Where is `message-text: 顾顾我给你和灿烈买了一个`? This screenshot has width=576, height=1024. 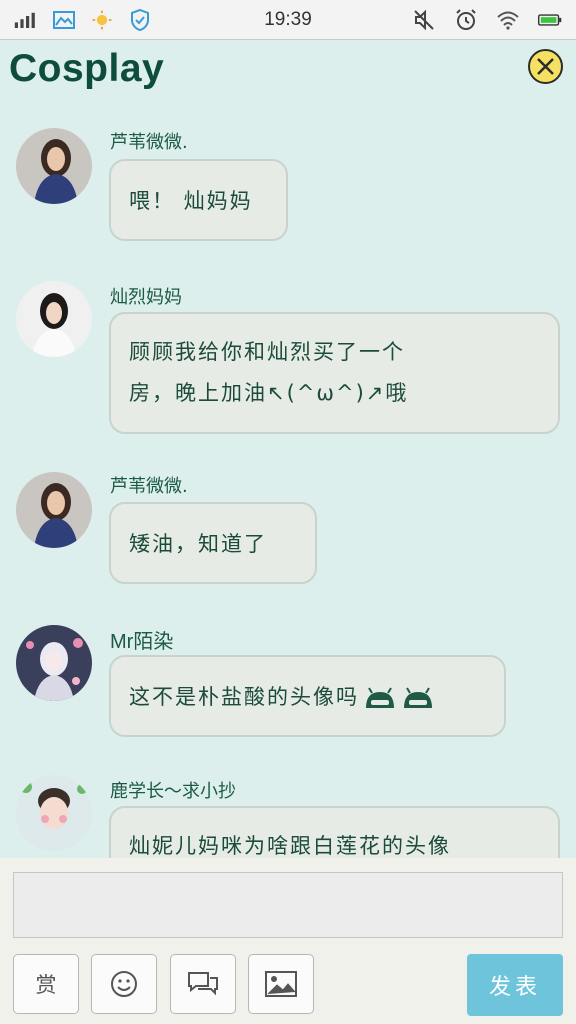
message-text: 顾顾我给你和灿烈买了一个 is located at coordinates (267, 352).